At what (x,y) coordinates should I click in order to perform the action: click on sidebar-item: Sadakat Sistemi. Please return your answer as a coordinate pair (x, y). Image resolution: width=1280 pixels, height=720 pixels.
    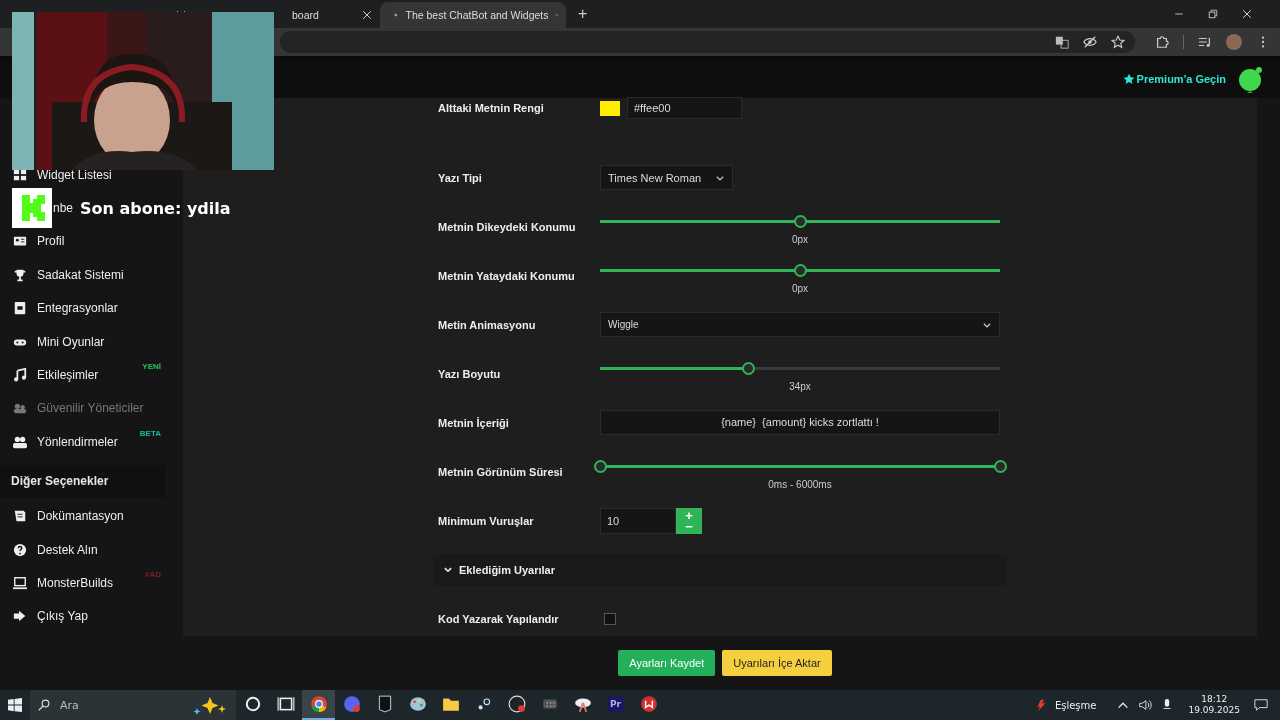
    Looking at the image, I should click on (68, 274).